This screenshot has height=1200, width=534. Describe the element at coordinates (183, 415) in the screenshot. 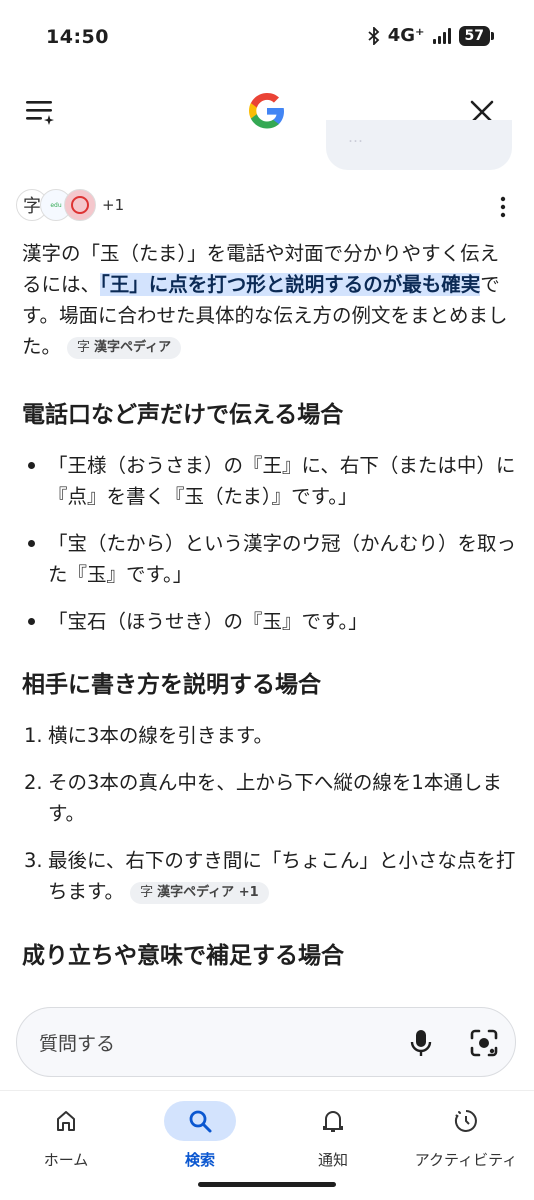

I see `section-heading-voice: 電話口など声だけで伝える場合` at that location.